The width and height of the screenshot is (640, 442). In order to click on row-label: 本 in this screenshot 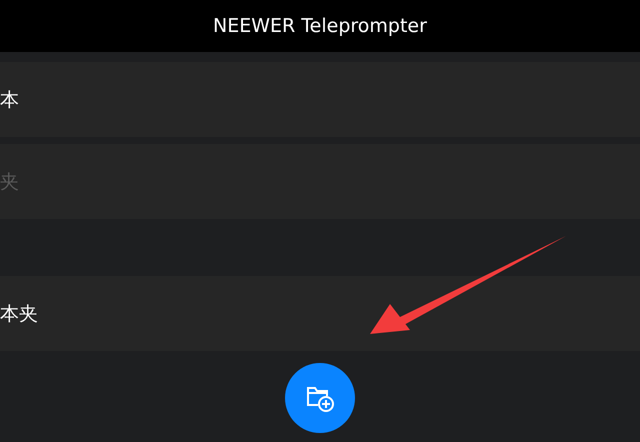, I will do `click(9, 100)`.